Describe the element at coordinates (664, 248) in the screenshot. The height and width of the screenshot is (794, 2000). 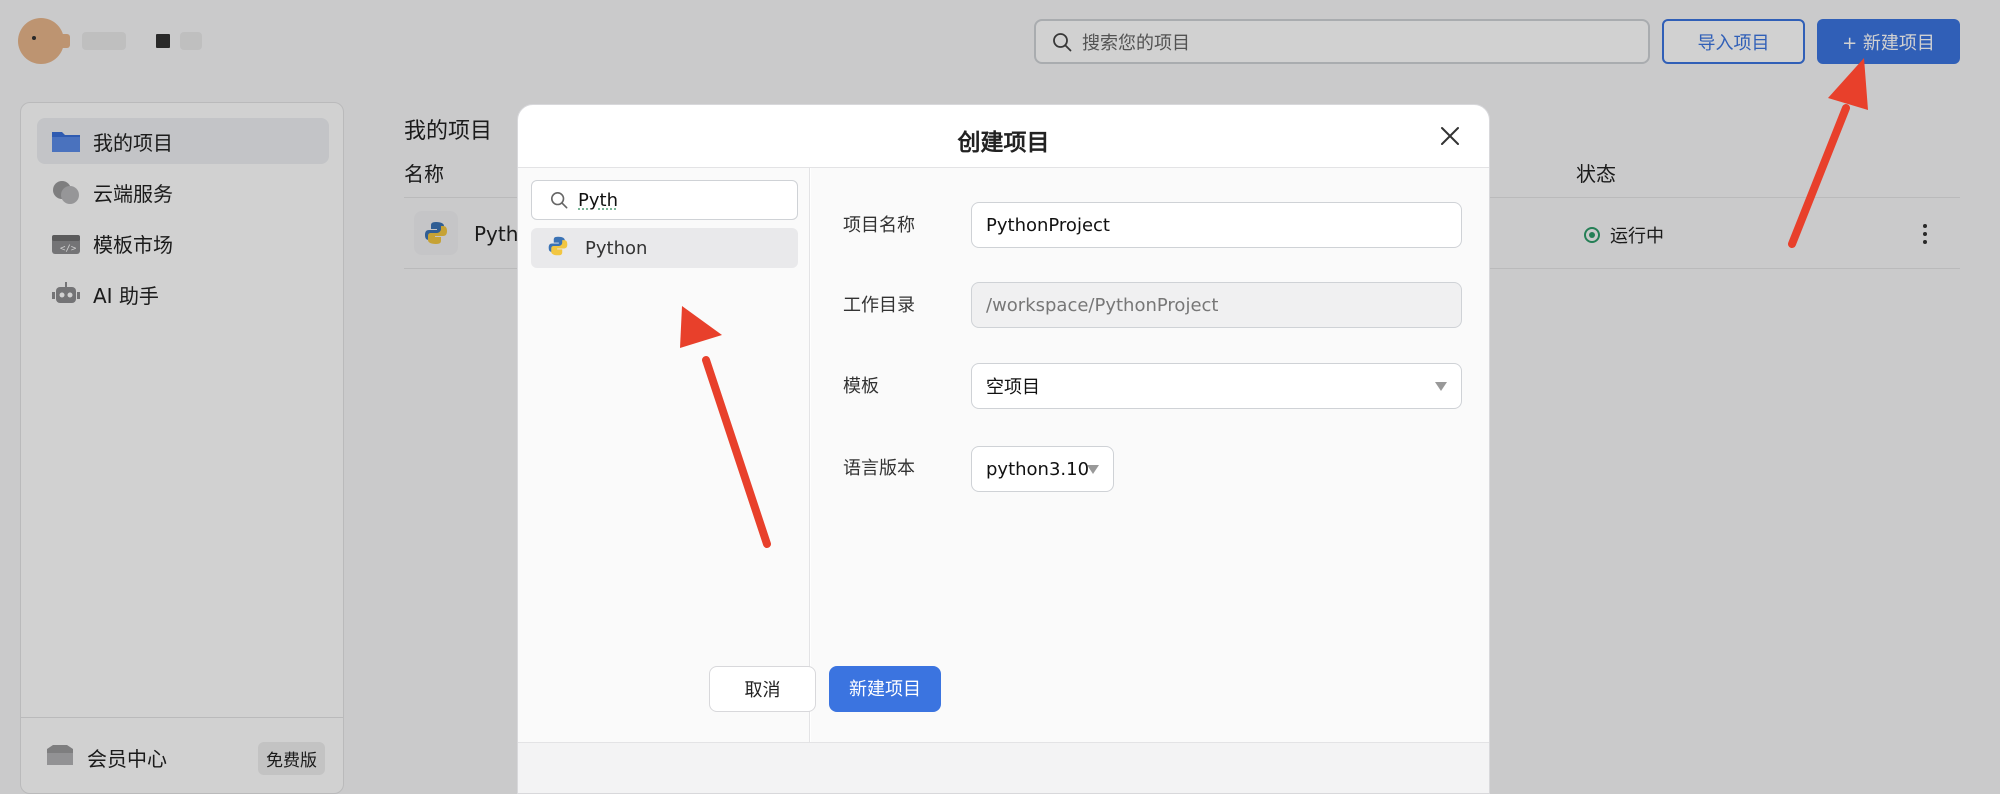
I see `template-item-python: Python` at that location.